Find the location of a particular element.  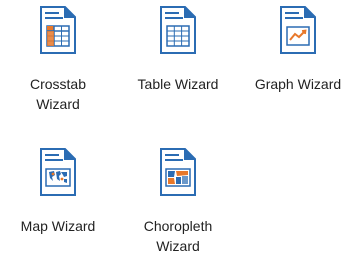

crosstab-document-icon is located at coordinates (58, 30).